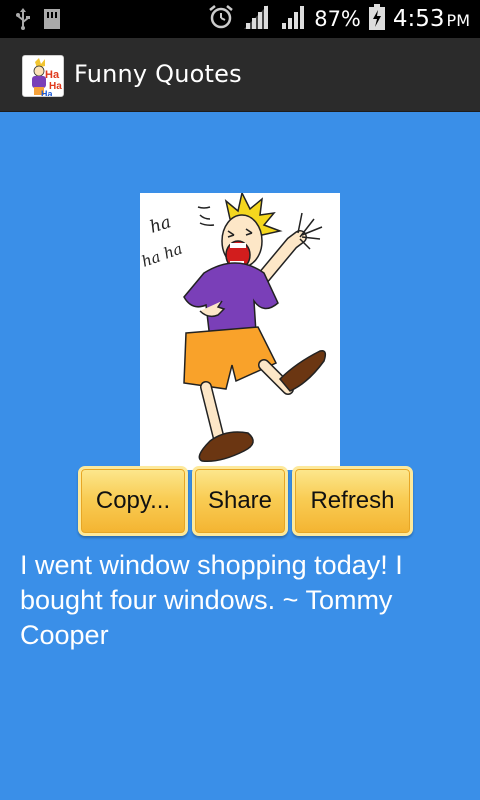 This screenshot has width=480, height=800. What do you see at coordinates (418, 19) in the screenshot?
I see `clock-time: 4:53` at bounding box center [418, 19].